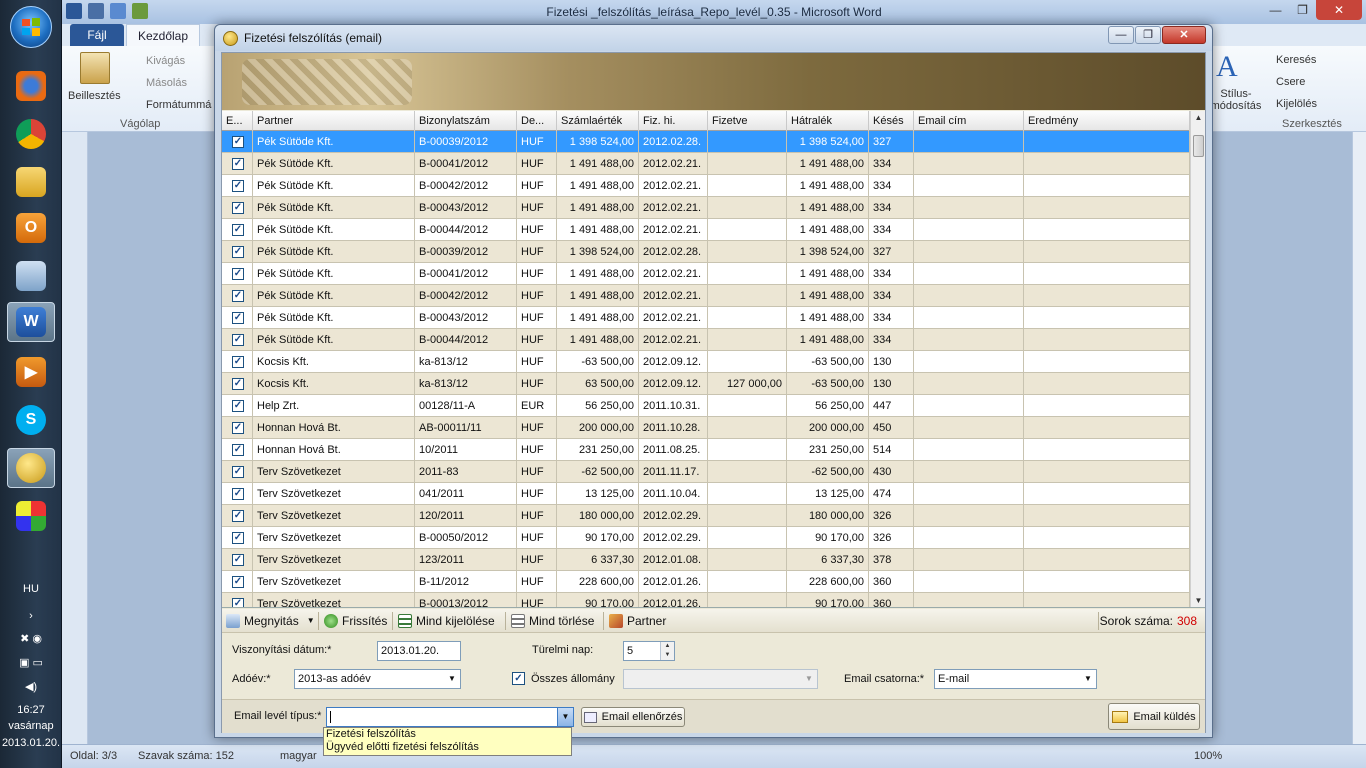 This screenshot has width=1366, height=768. What do you see at coordinates (633, 717) in the screenshot?
I see `check-email-button: Email ellenőrzés` at bounding box center [633, 717].